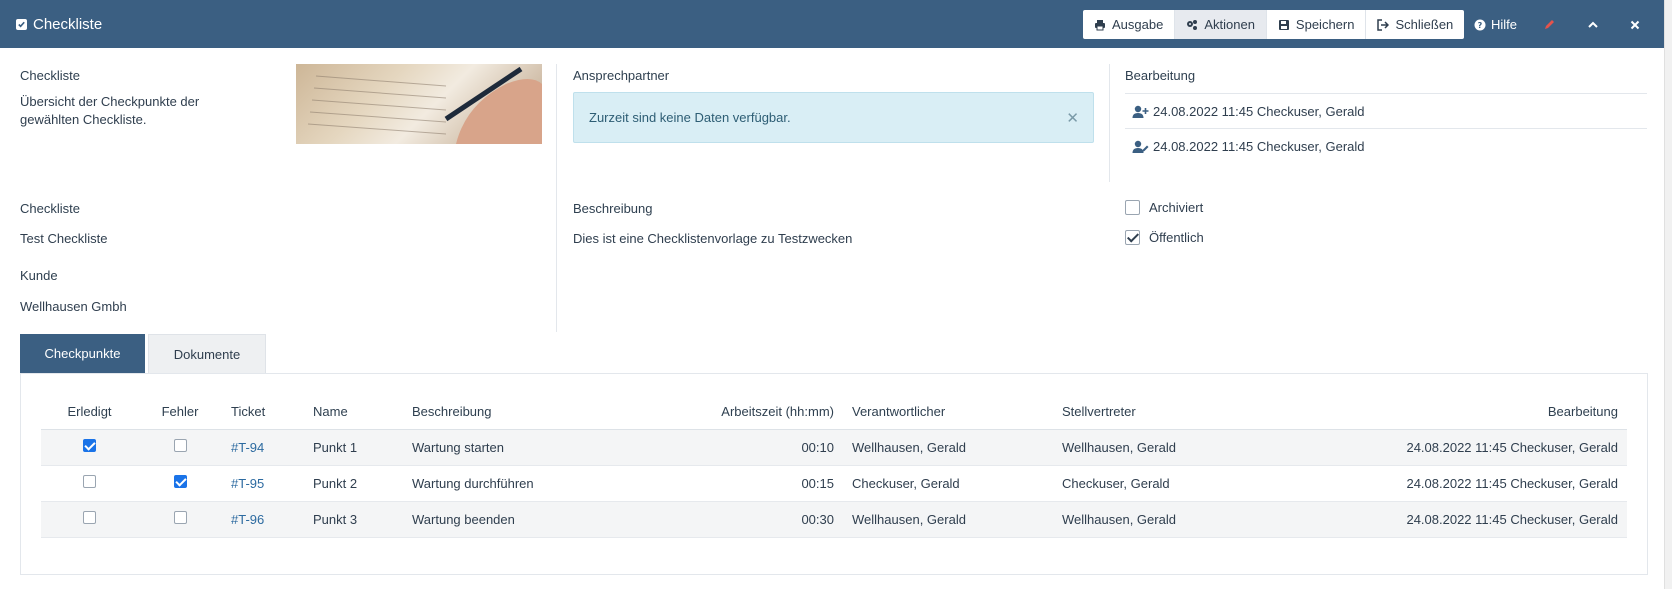 The image size is (1672, 589). I want to click on beschreibung-field-label: Beschreibung, so click(613, 208).